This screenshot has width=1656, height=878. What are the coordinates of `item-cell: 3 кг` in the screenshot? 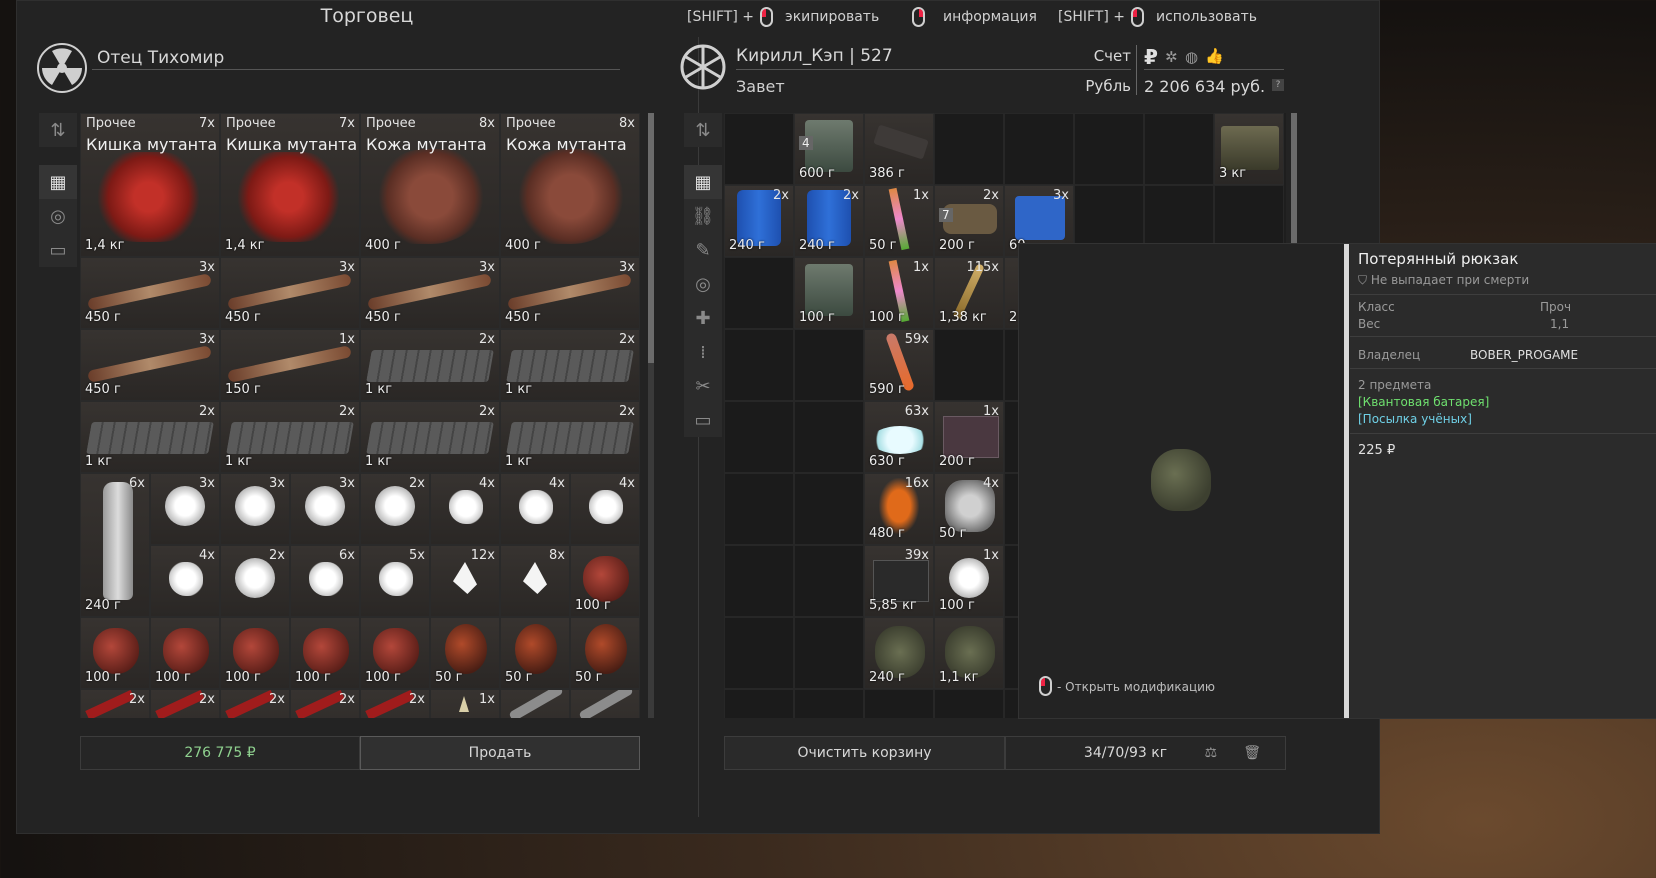 It's located at (1249, 149).